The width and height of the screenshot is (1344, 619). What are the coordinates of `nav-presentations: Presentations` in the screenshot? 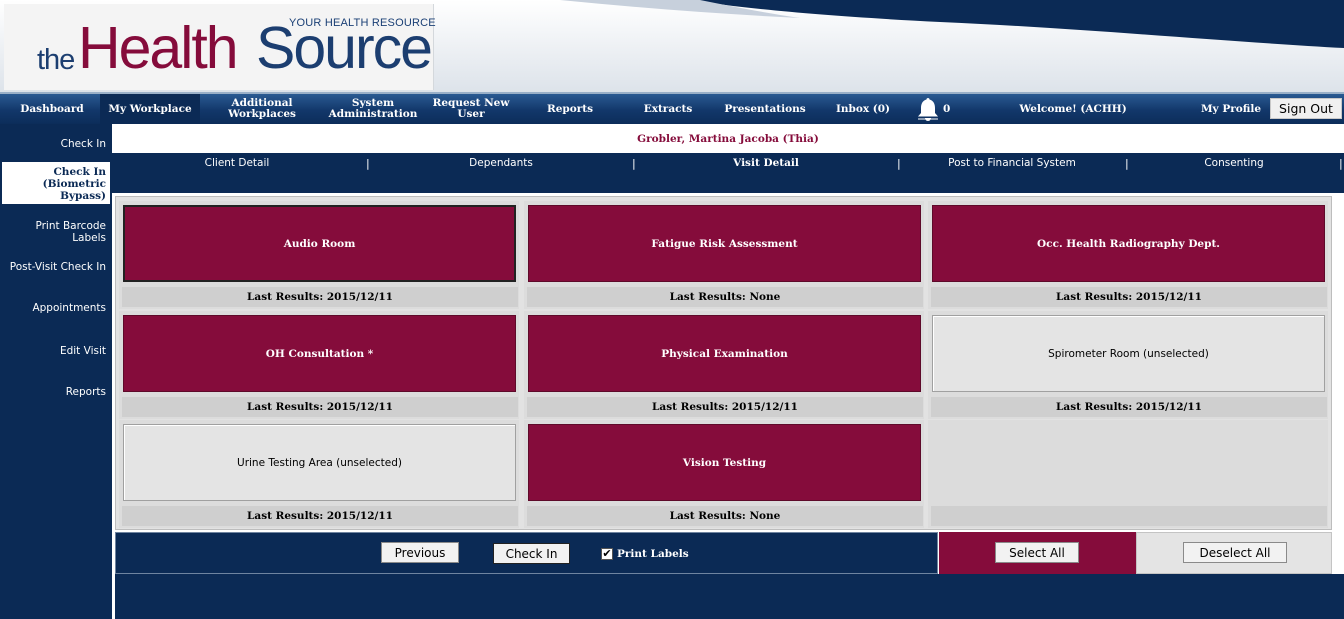 It's located at (765, 109).